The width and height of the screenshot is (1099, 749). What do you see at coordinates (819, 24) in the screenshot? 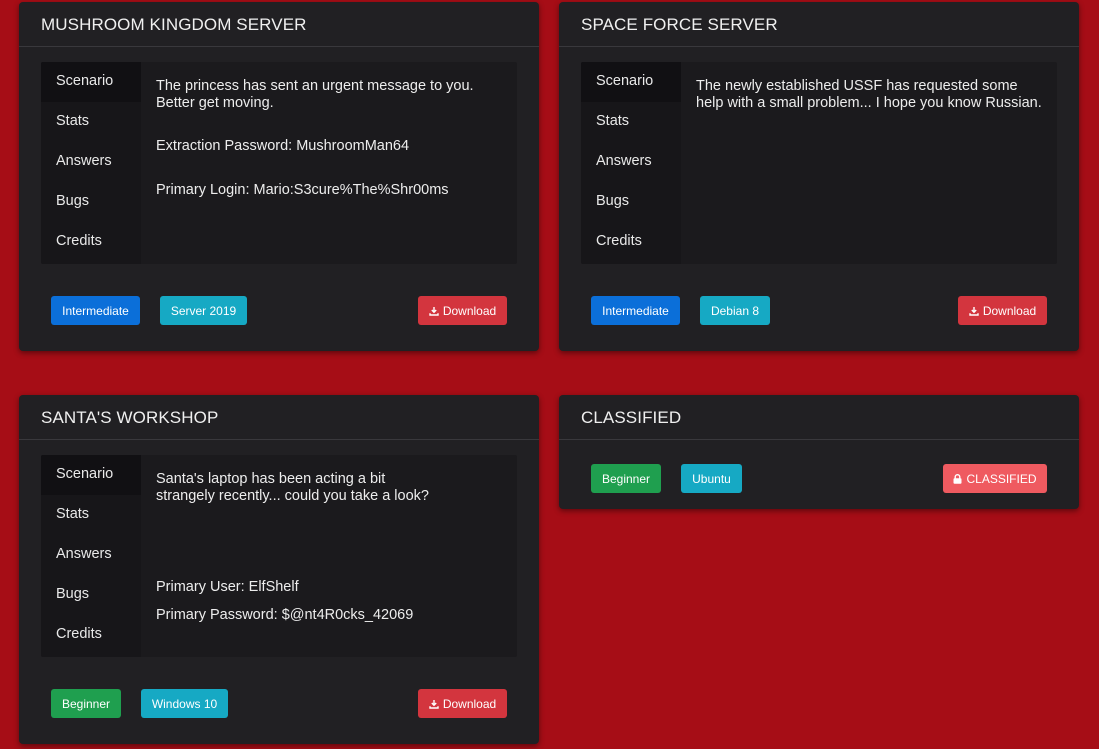
I see `card-title: SPACE FORCE SERVER` at bounding box center [819, 24].